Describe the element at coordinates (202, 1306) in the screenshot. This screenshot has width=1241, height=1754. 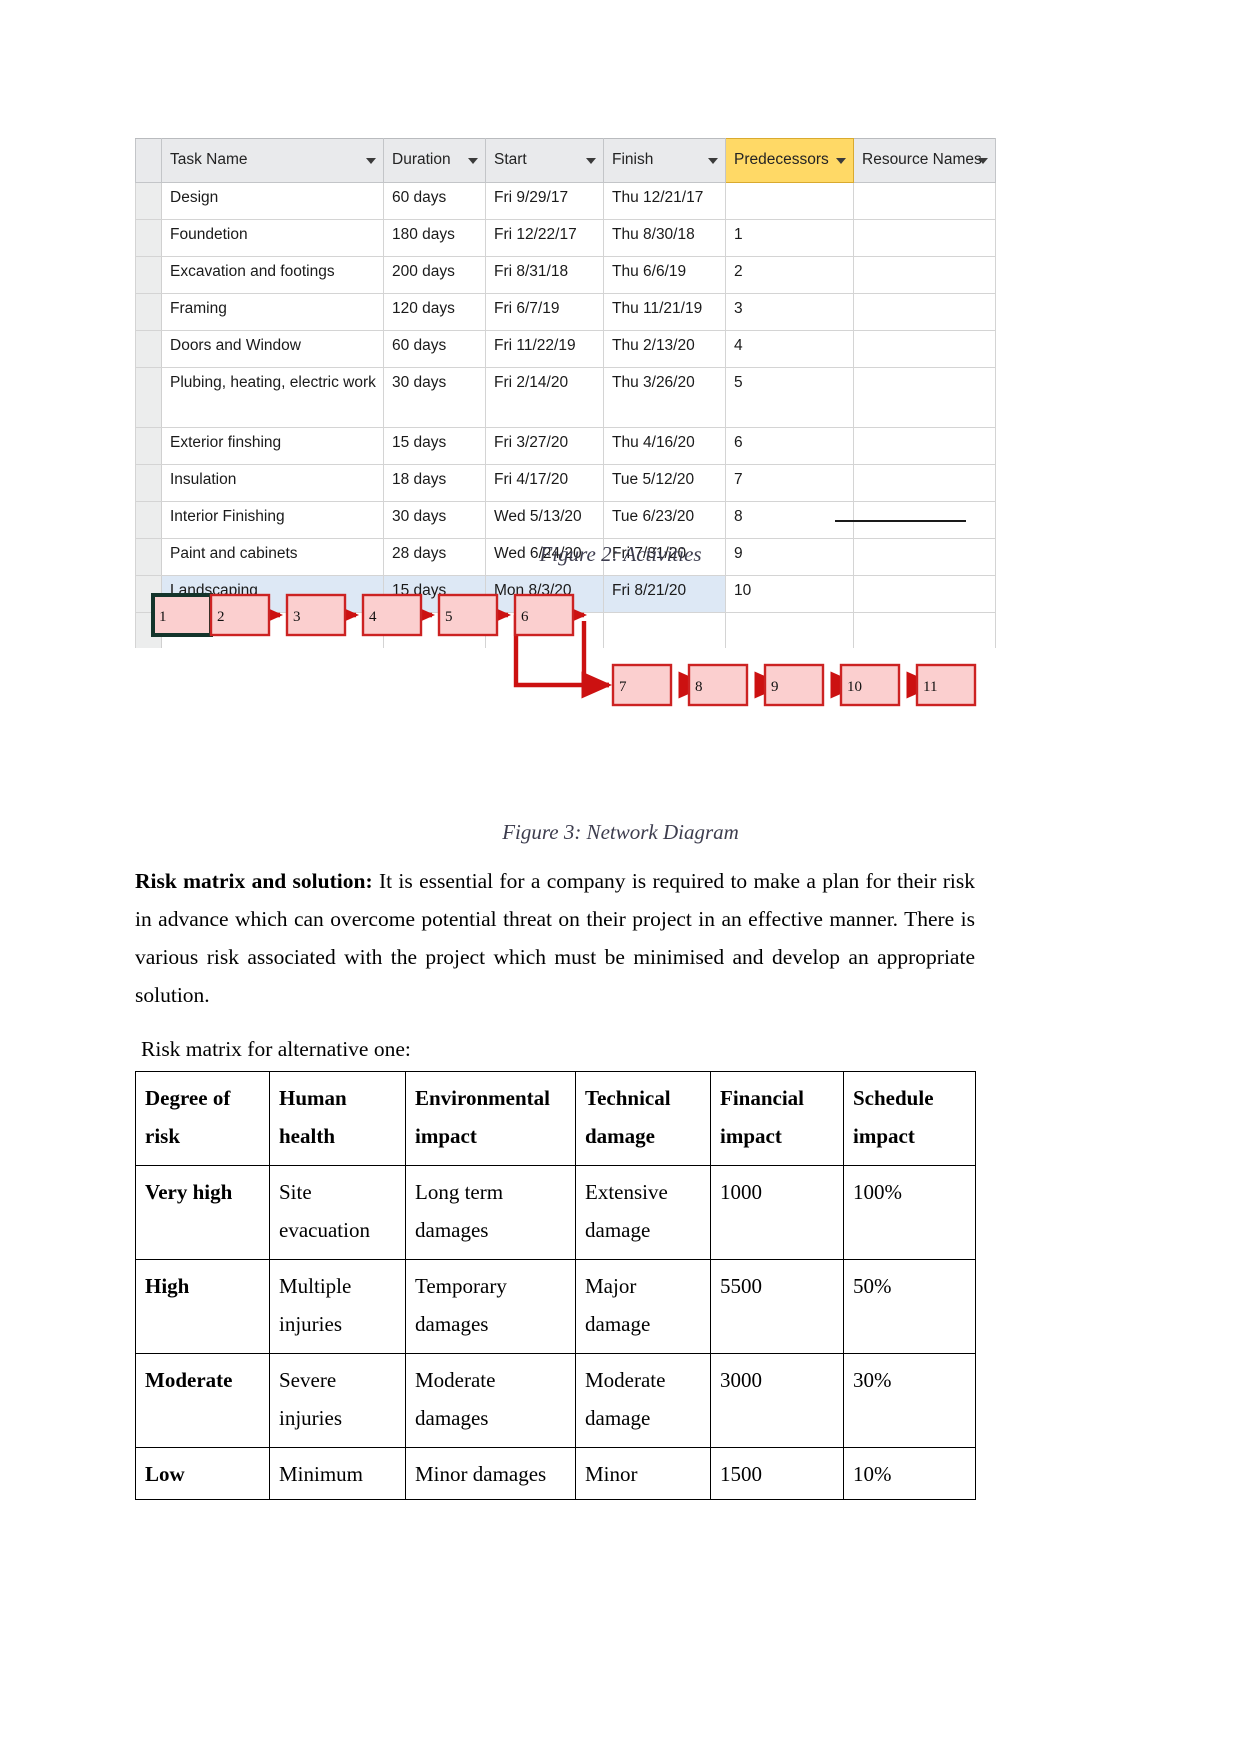
I see `risk-cell-degree: High` at that location.